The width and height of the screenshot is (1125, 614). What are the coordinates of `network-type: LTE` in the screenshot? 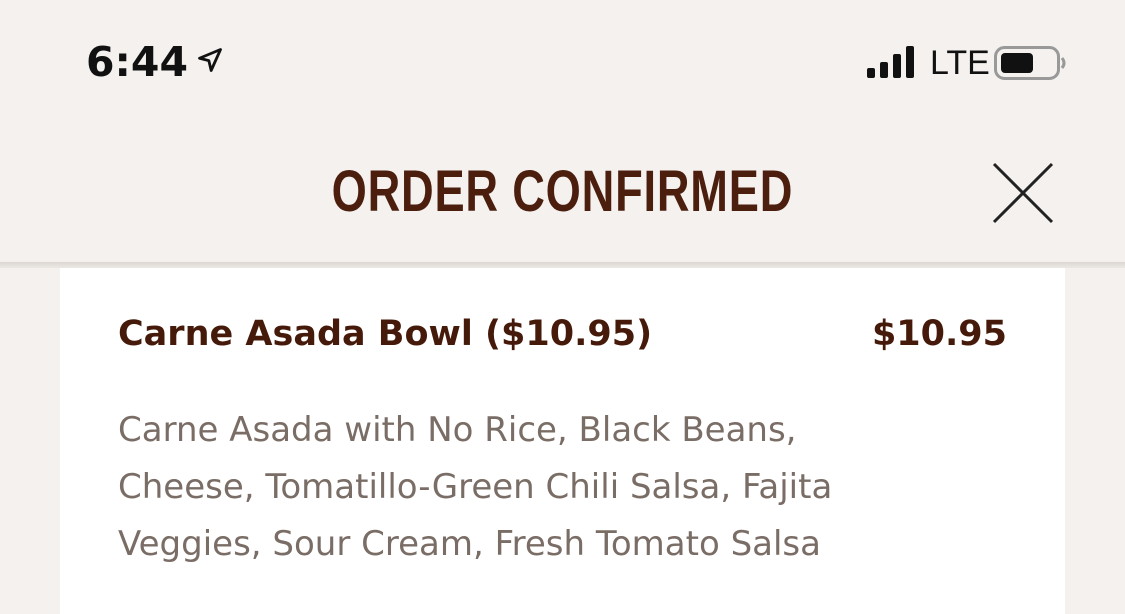 It's located at (960, 63).